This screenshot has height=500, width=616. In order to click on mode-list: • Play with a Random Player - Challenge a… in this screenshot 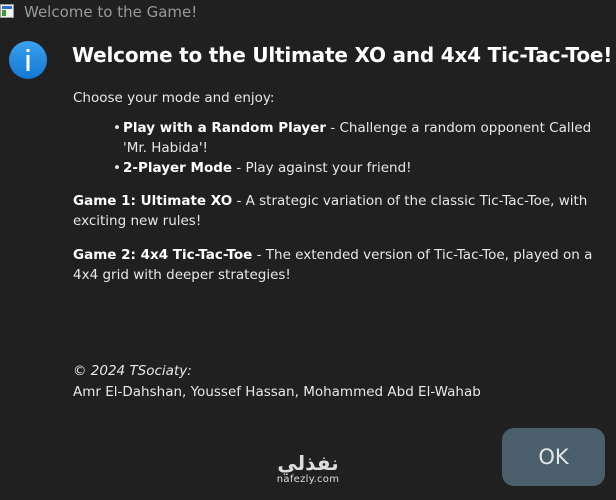, I will do `click(338, 148)`.